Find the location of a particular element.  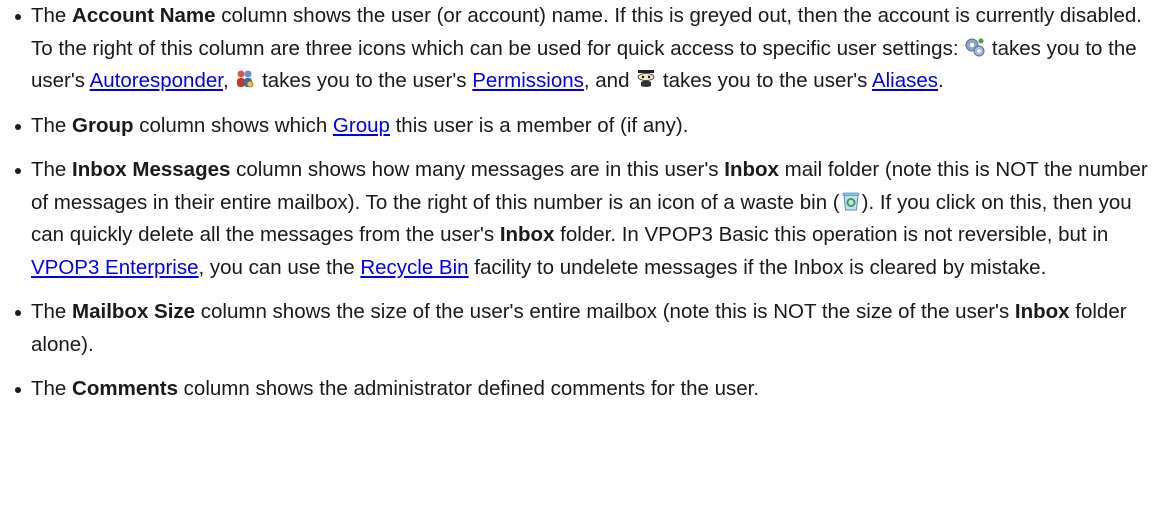

recycle-bin-link: Recycle Bin is located at coordinates (414, 267).